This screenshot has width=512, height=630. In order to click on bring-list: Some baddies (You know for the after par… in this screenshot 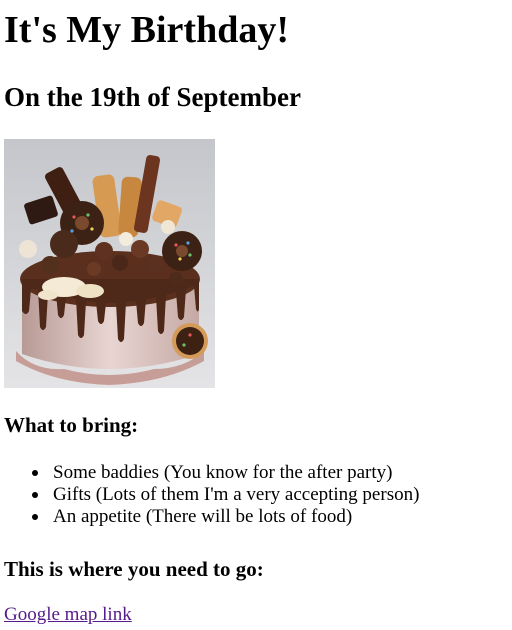, I will do `click(254, 495)`.